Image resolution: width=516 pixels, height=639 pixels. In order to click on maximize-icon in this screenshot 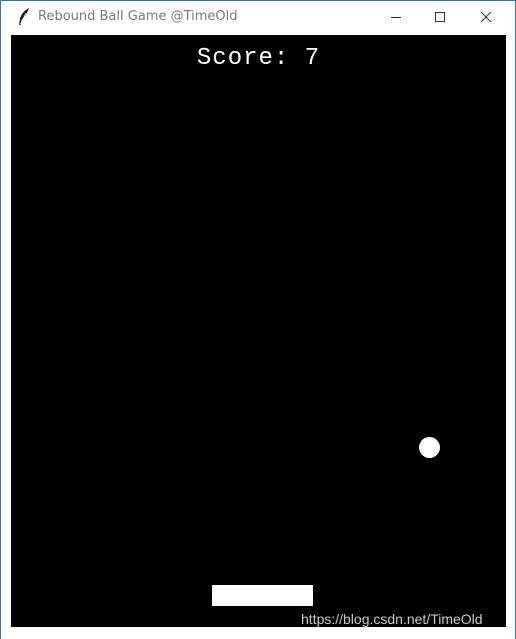, I will do `click(440, 17)`.